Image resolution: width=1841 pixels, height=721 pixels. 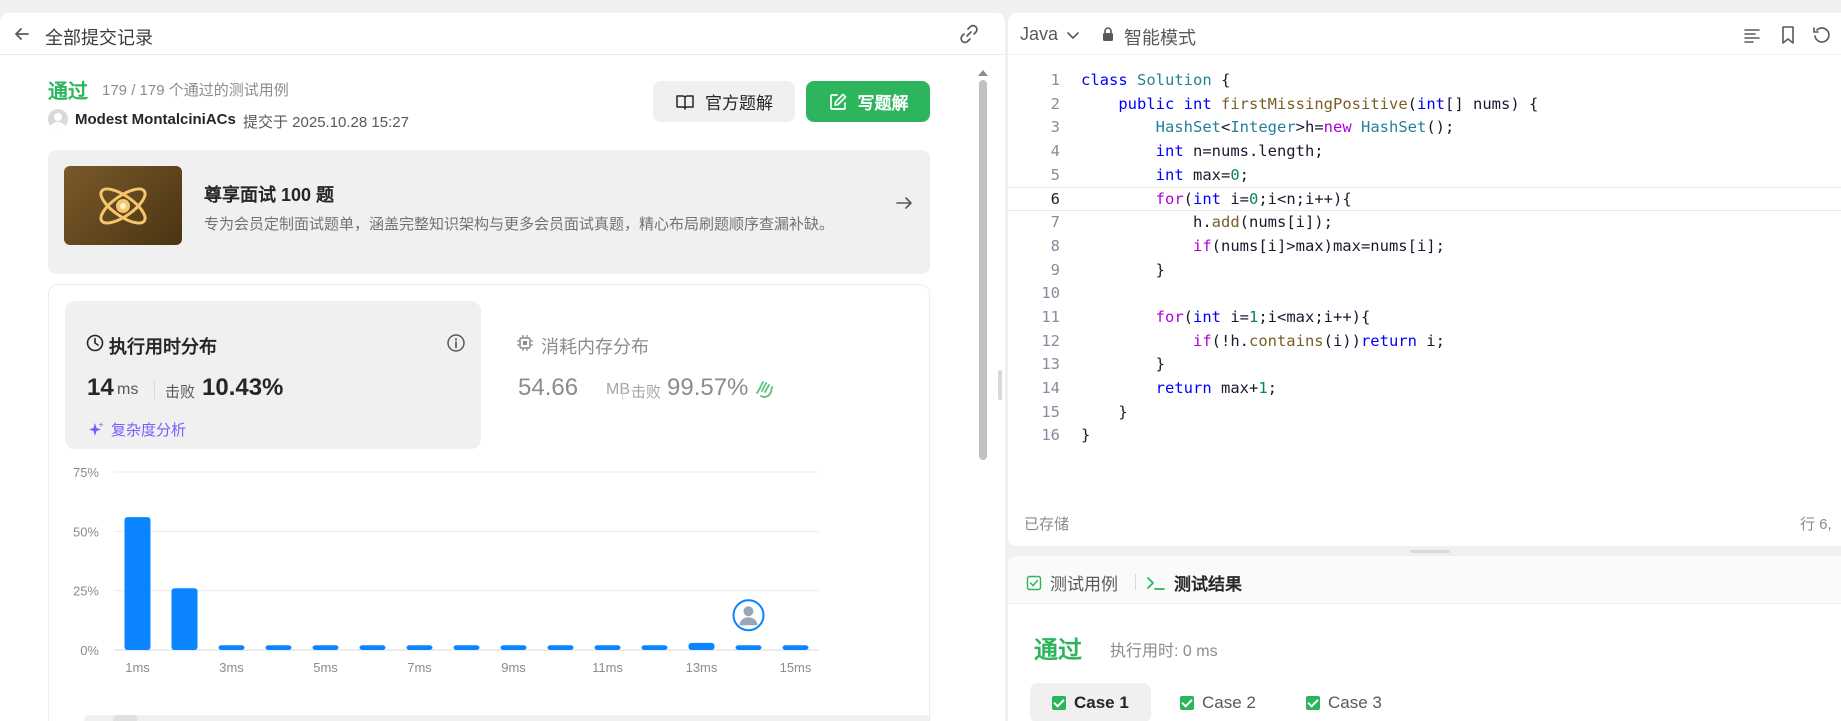 I want to click on case-tab-1: Case 1, so click(x=1090, y=702).